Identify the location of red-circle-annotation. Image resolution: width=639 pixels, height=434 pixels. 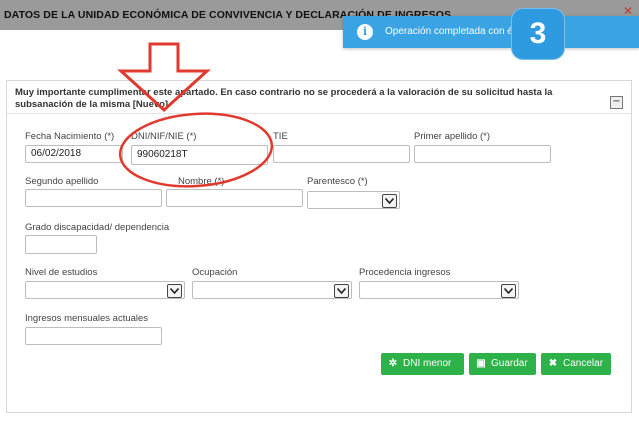
(196, 150).